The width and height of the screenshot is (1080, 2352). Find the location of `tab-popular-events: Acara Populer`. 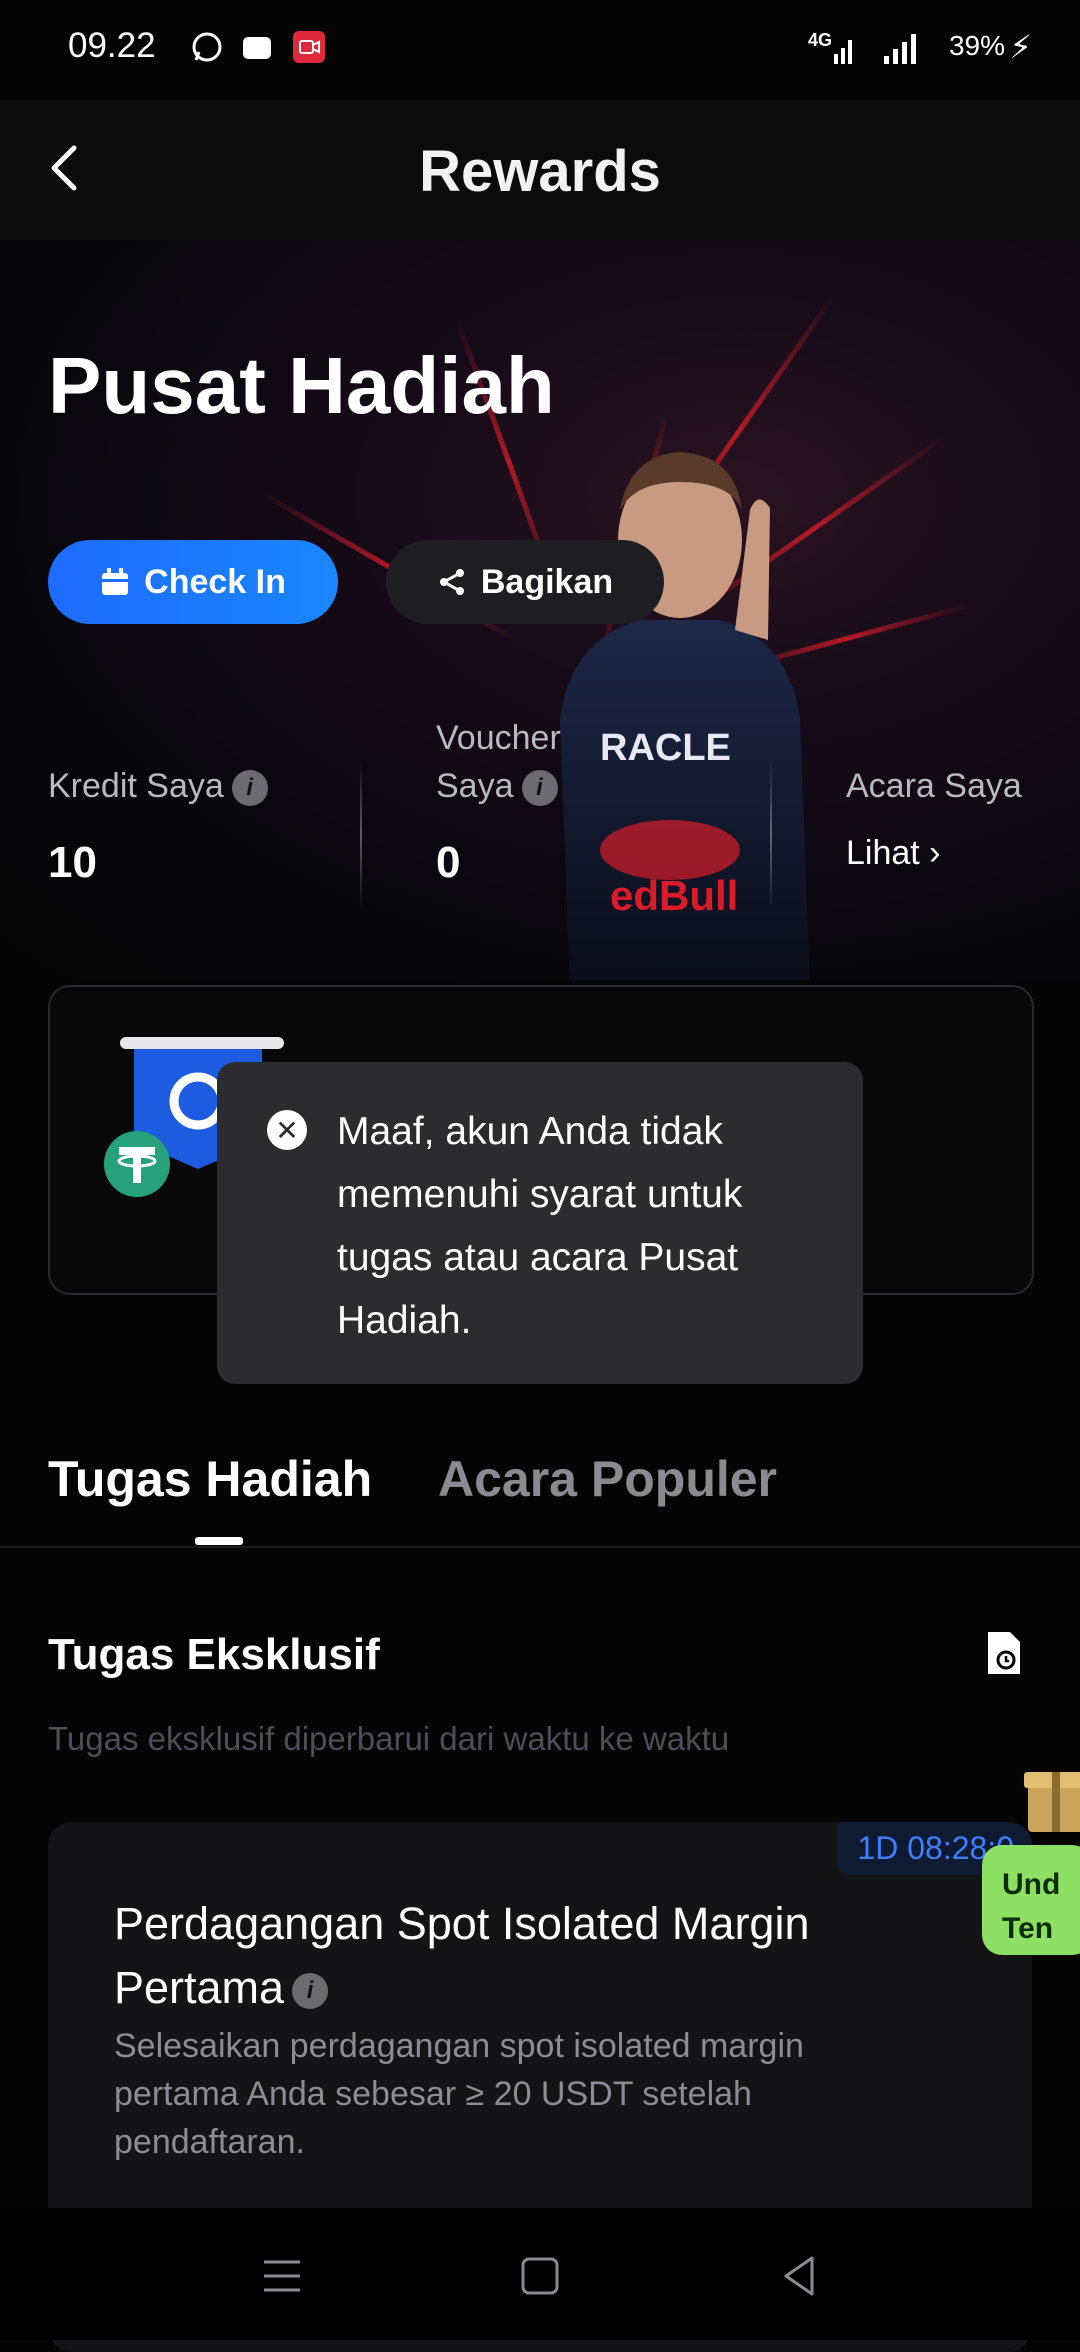

tab-popular-events: Acara Populer is located at coordinates (607, 1479).